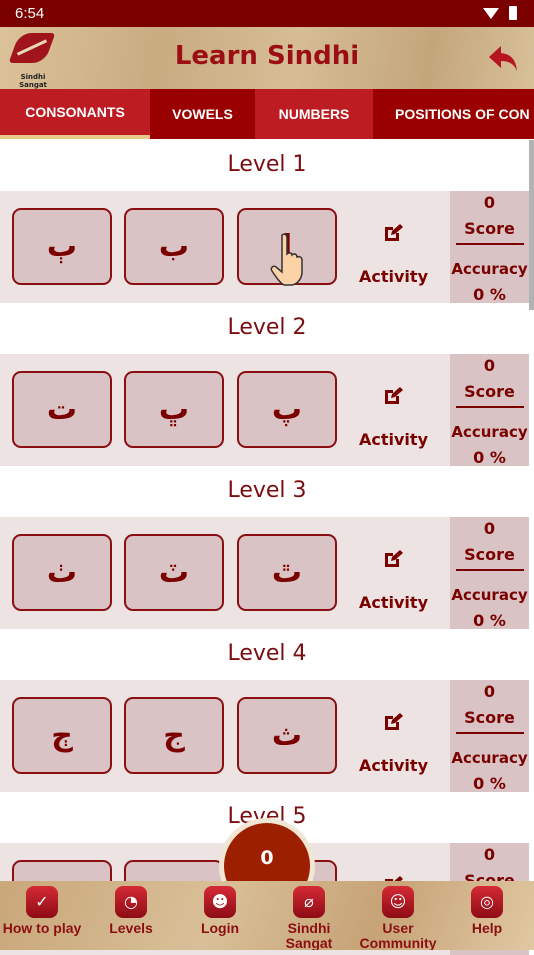 The image size is (534, 955). Describe the element at coordinates (220, 902) in the screenshot. I see `user-icon: ☻` at that location.